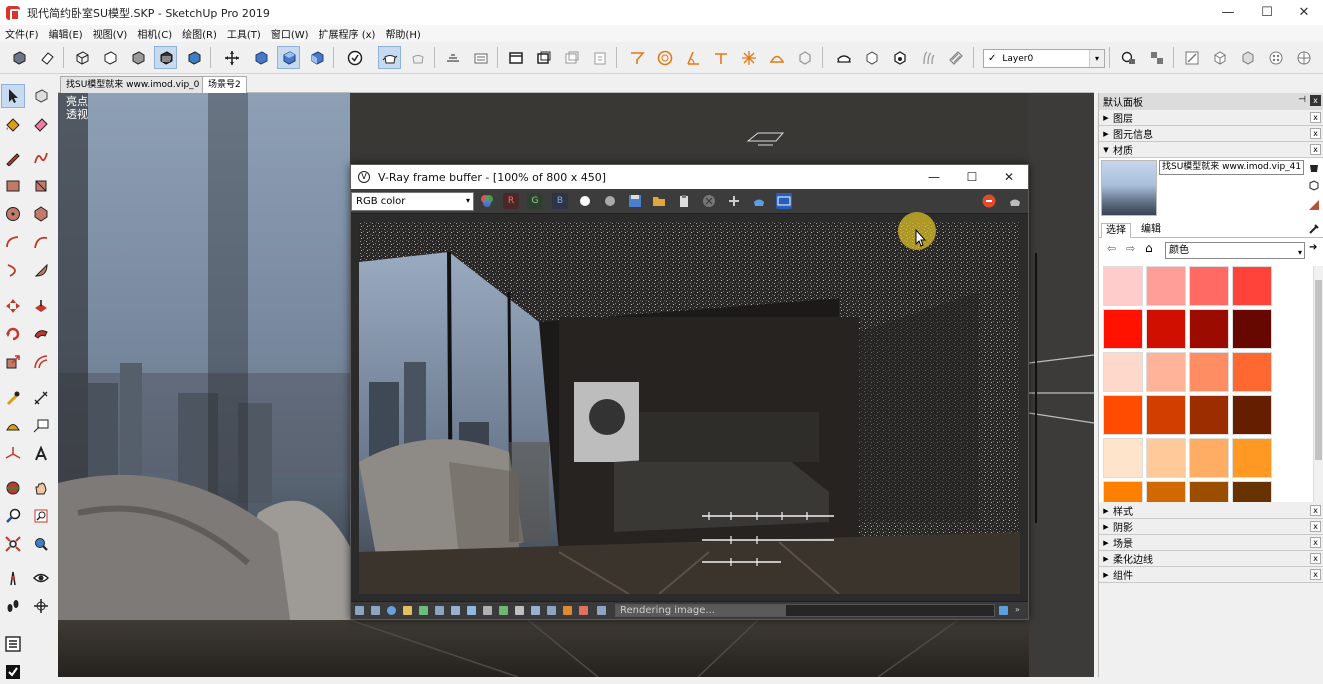 Image resolution: width=1323 pixels, height=684 pixels. I want to click on toolbar-stamp-button, so click(636, 57).